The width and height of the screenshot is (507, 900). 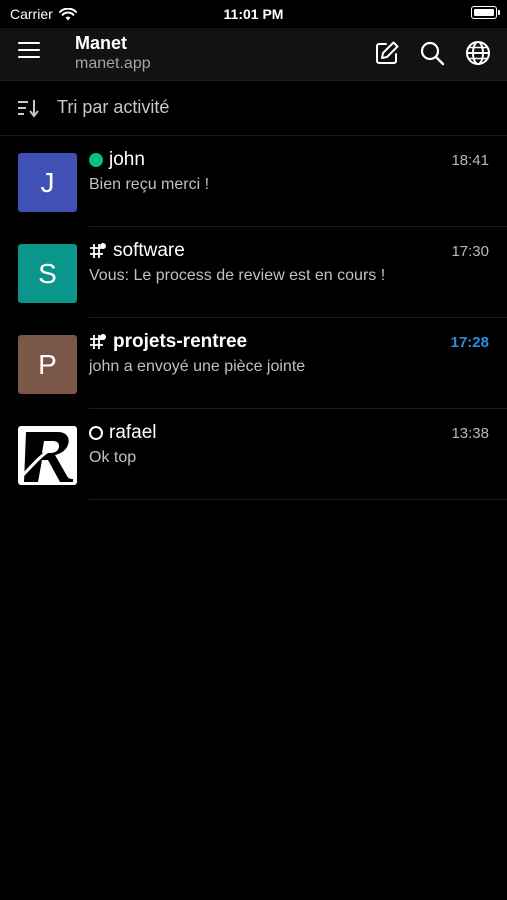 I want to click on sort-icon, so click(x=28, y=109).